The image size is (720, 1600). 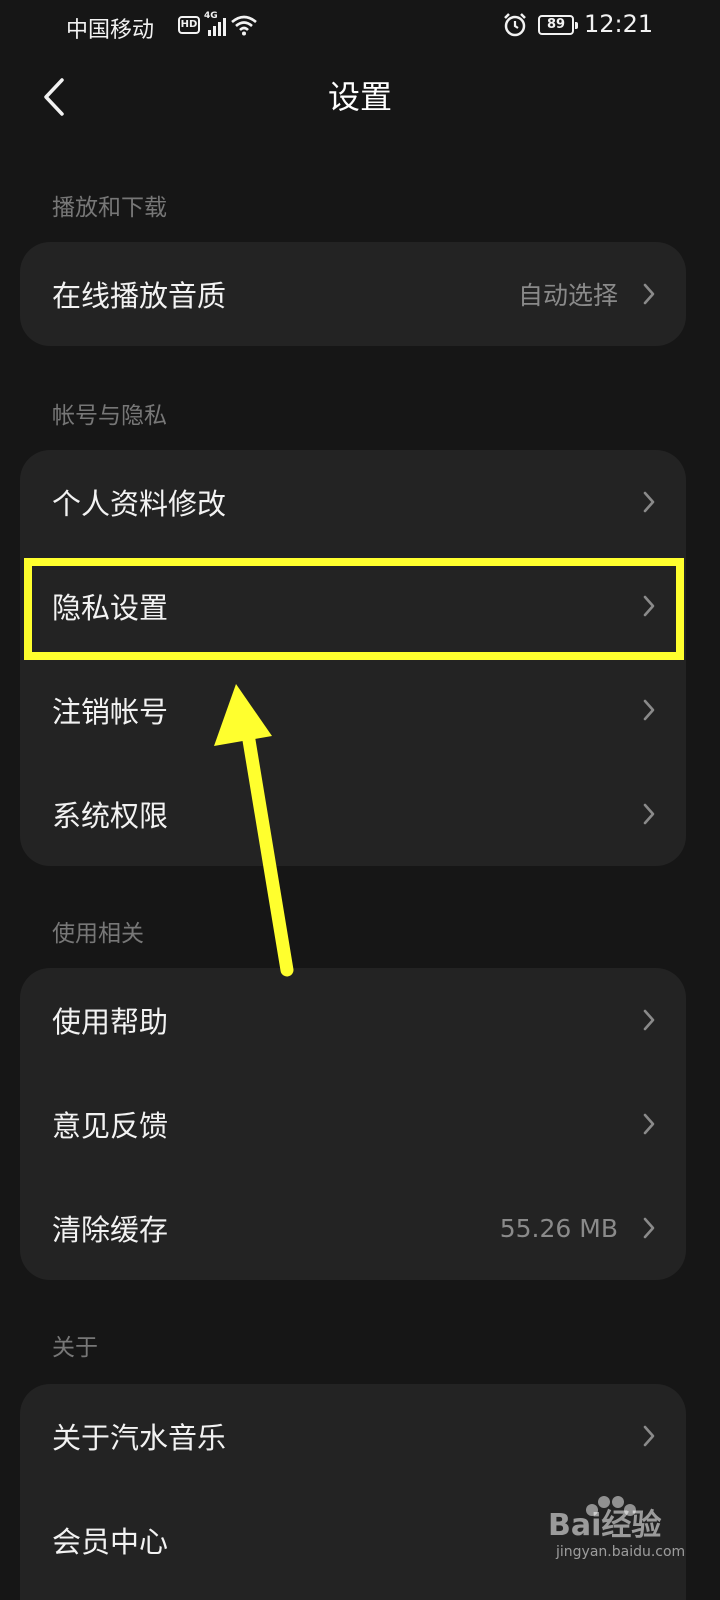 What do you see at coordinates (109, 416) in the screenshot?
I see `section-label-account: 帐号与隐私` at bounding box center [109, 416].